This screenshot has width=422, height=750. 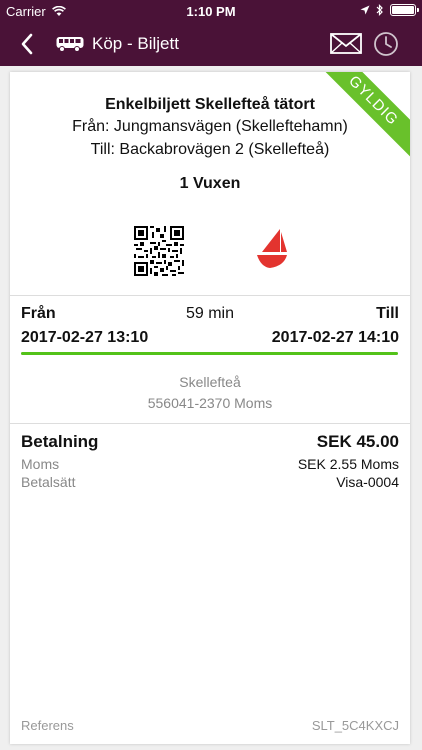 I want to click on location-icon, so click(x=365, y=10).